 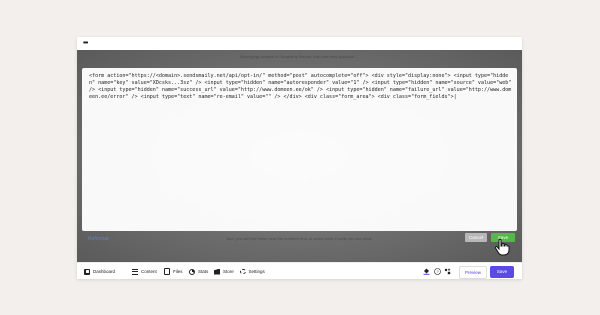 What do you see at coordinates (135, 271) in the screenshot?
I see `content-icon` at bounding box center [135, 271].